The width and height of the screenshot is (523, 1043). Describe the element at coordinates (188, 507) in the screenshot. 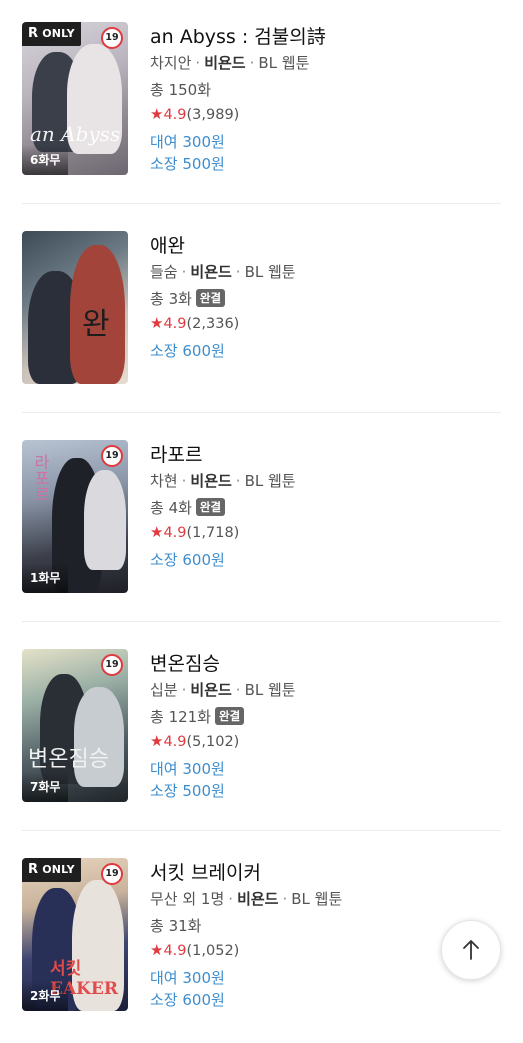

I see `episode-count: 총 4화 완결` at that location.